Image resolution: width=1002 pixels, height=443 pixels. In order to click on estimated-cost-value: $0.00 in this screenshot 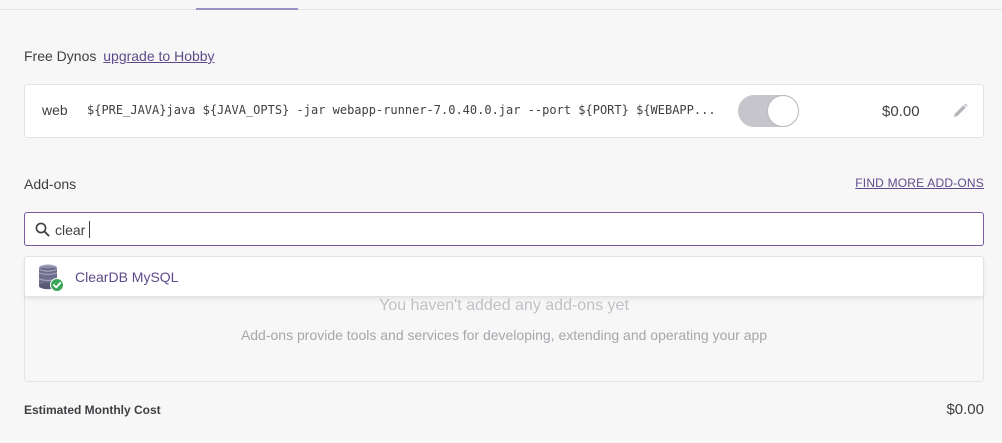, I will do `click(965, 409)`.